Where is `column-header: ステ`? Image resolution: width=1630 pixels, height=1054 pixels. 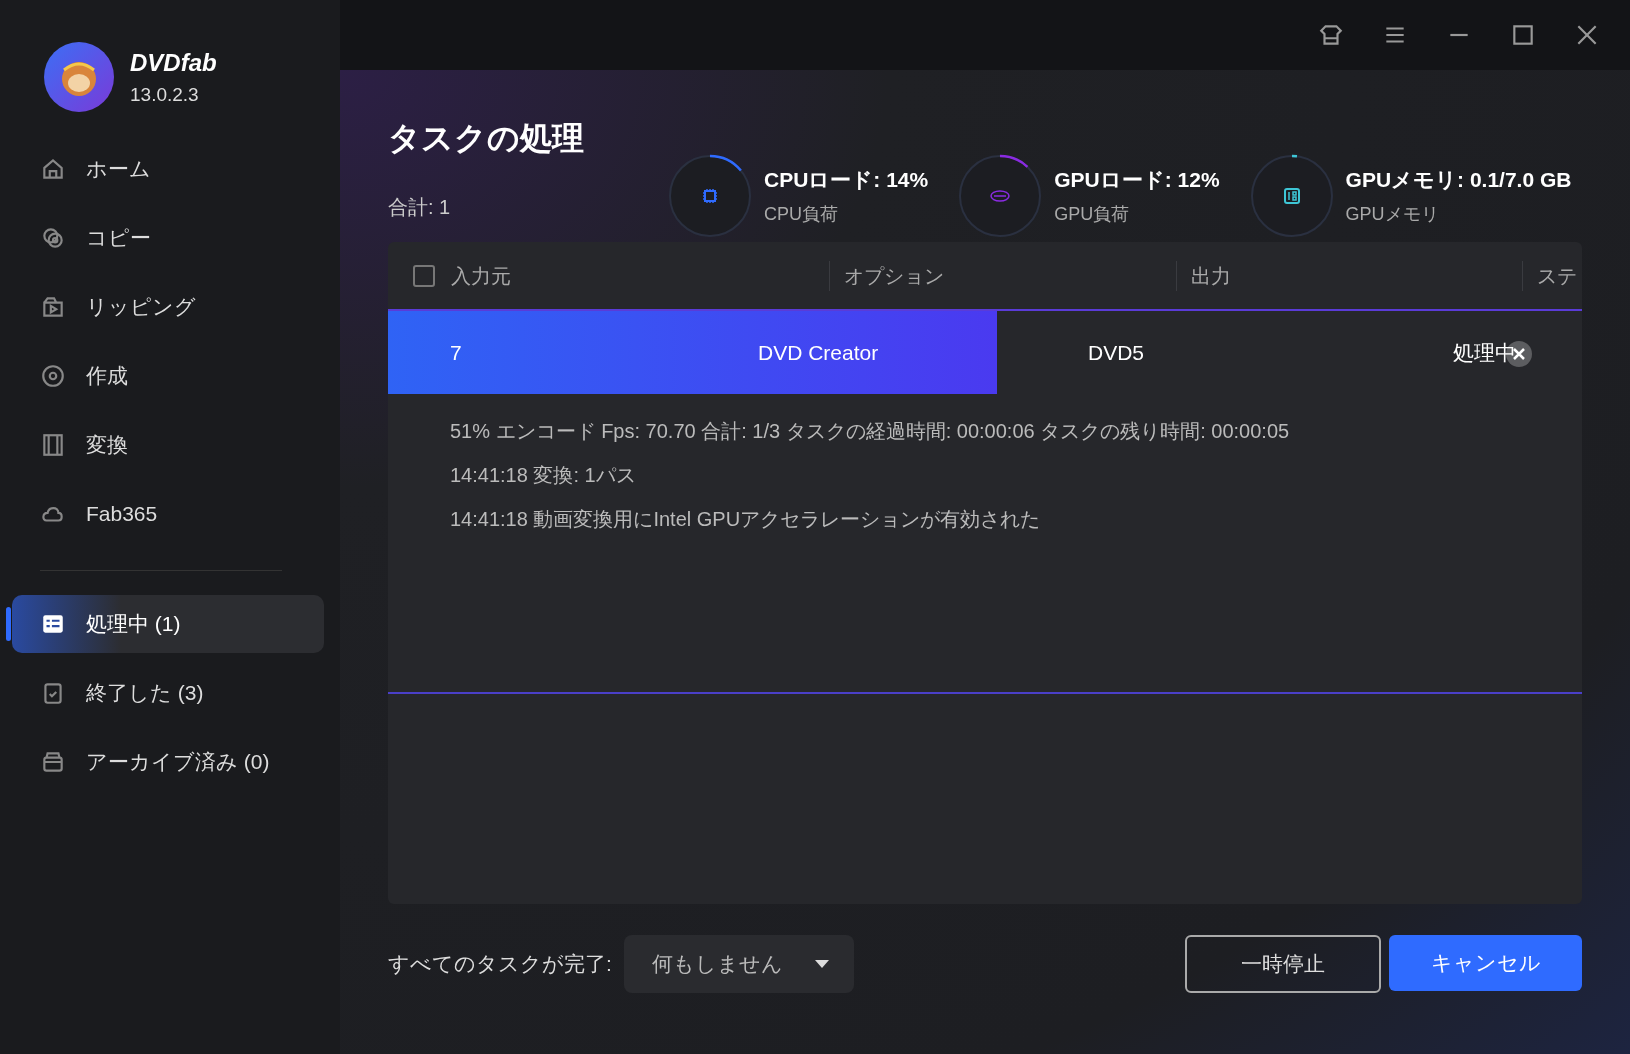 column-header: ステ is located at coordinates (1557, 276).